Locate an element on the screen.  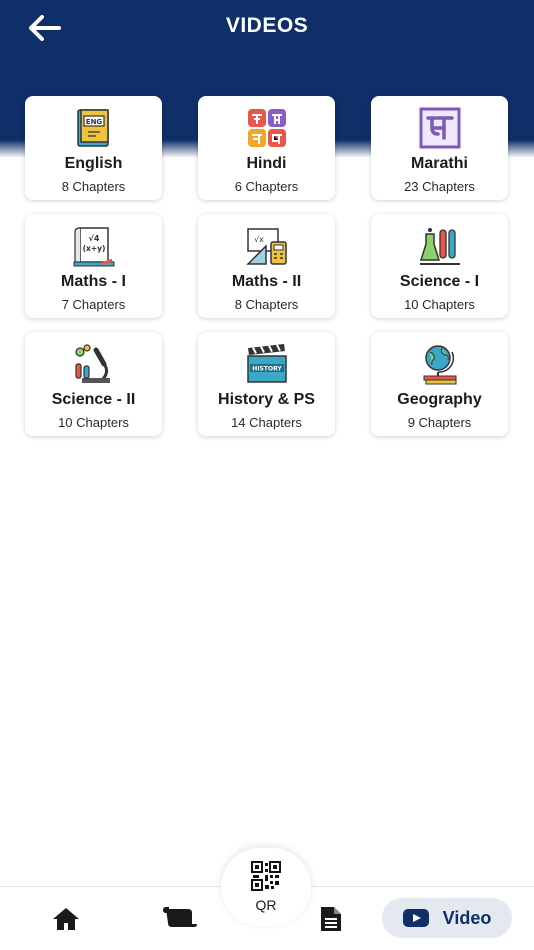
qr-button: QR is located at coordinates (266, 887).